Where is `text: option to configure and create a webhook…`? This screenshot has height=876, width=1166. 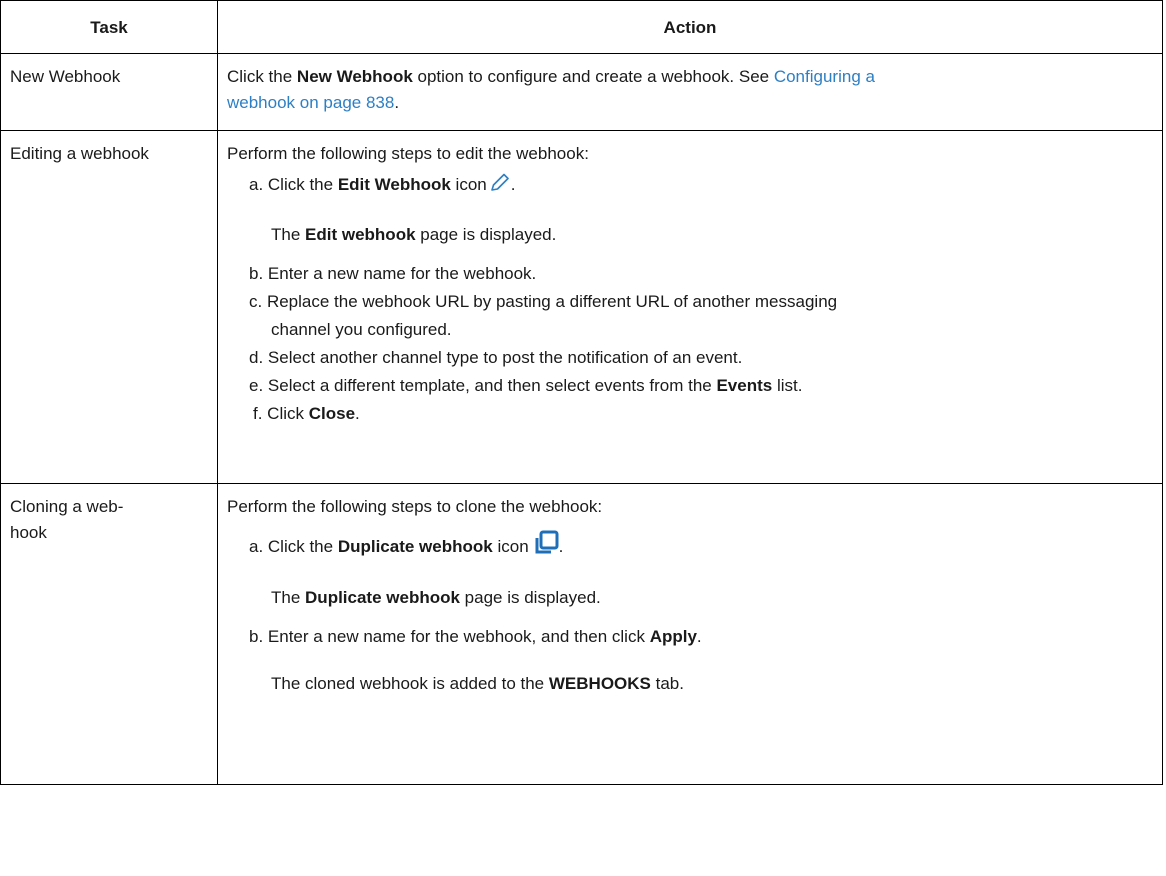 text: option to configure and create a webhook… is located at coordinates (593, 76).